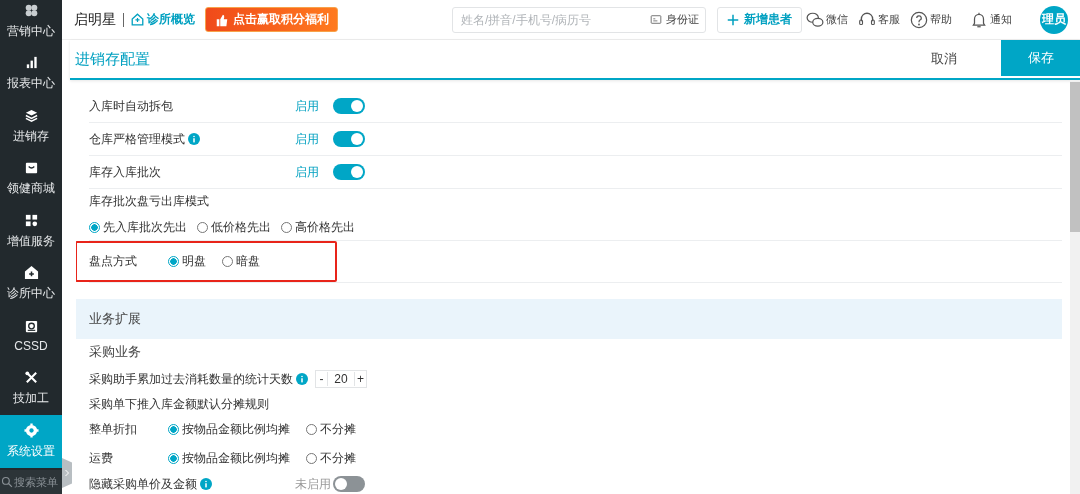 The width and height of the screenshot is (1080, 494). What do you see at coordinates (879, 19) in the screenshot?
I see `toolbar-action: 客服` at bounding box center [879, 19].